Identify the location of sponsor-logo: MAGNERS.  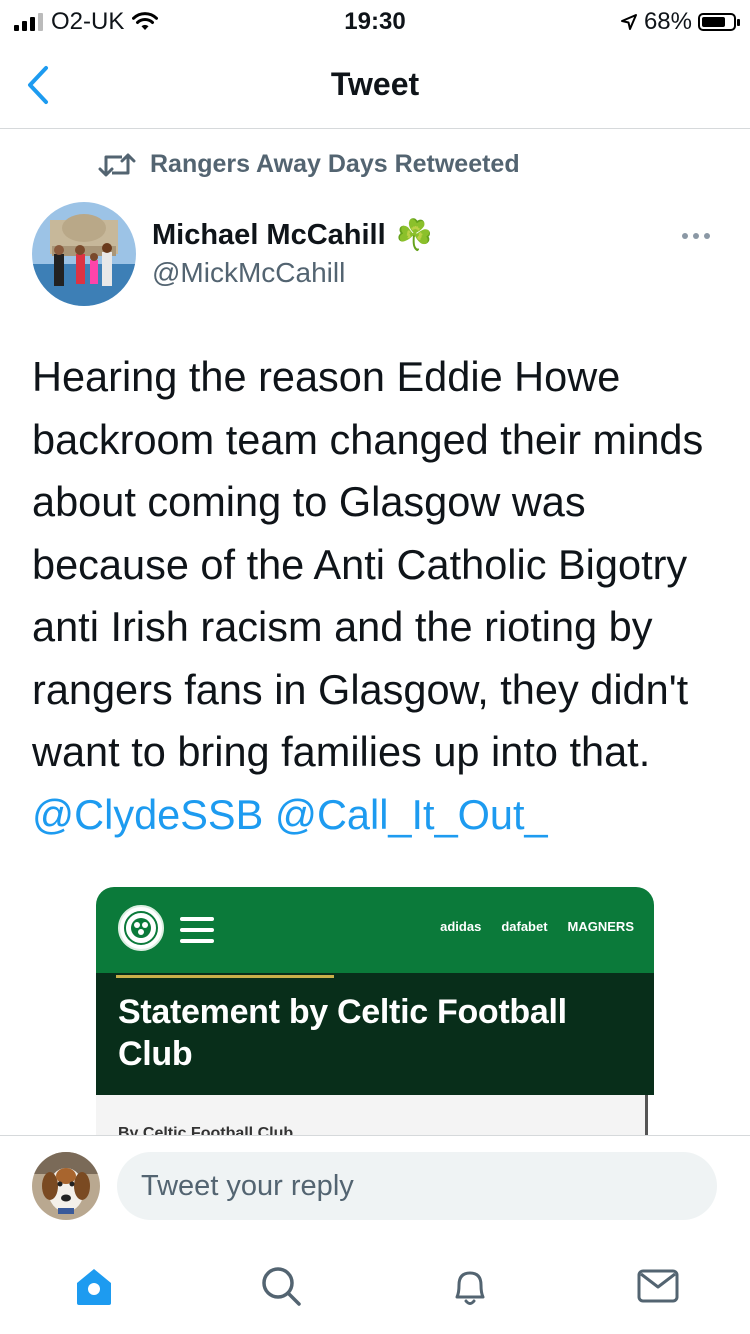
(600, 926).